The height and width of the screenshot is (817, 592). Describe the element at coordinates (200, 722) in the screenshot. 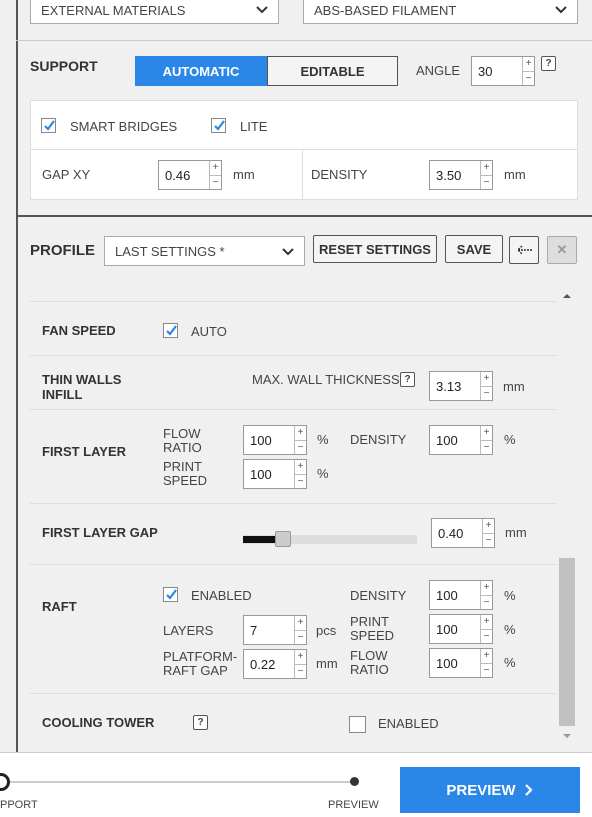

I see `cooling-tower-help-icon: ?` at that location.